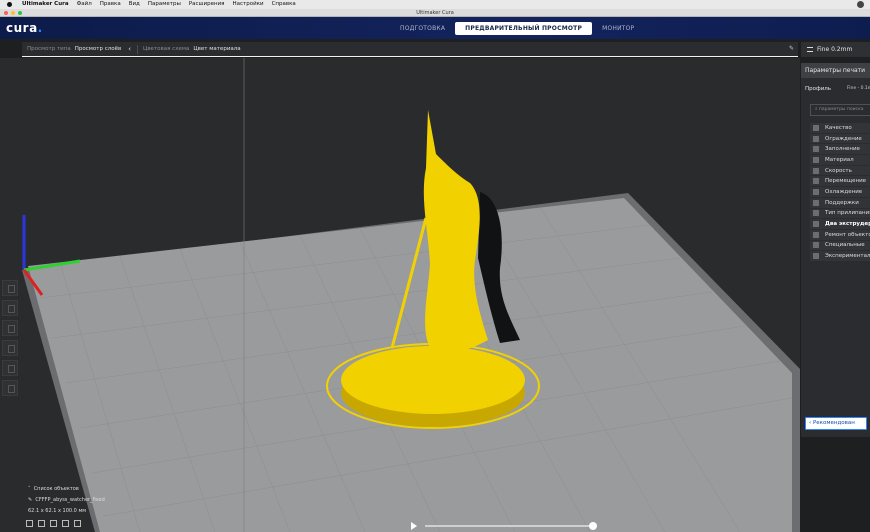  What do you see at coordinates (166, 49) in the screenshot?
I see `color-scheme-label: Цветовая схема` at bounding box center [166, 49].